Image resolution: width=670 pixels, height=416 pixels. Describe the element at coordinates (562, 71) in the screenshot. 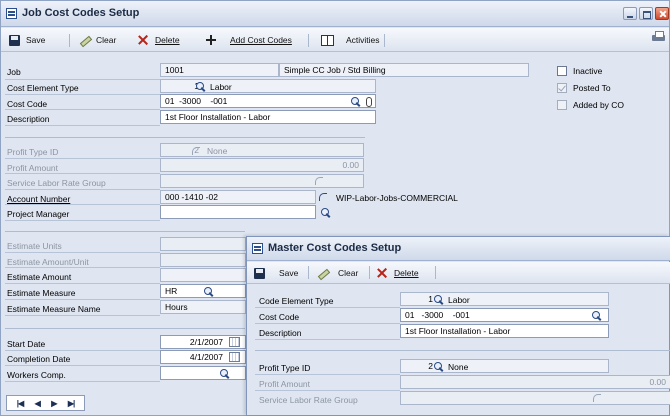

I see `inactive-checkbox` at that location.